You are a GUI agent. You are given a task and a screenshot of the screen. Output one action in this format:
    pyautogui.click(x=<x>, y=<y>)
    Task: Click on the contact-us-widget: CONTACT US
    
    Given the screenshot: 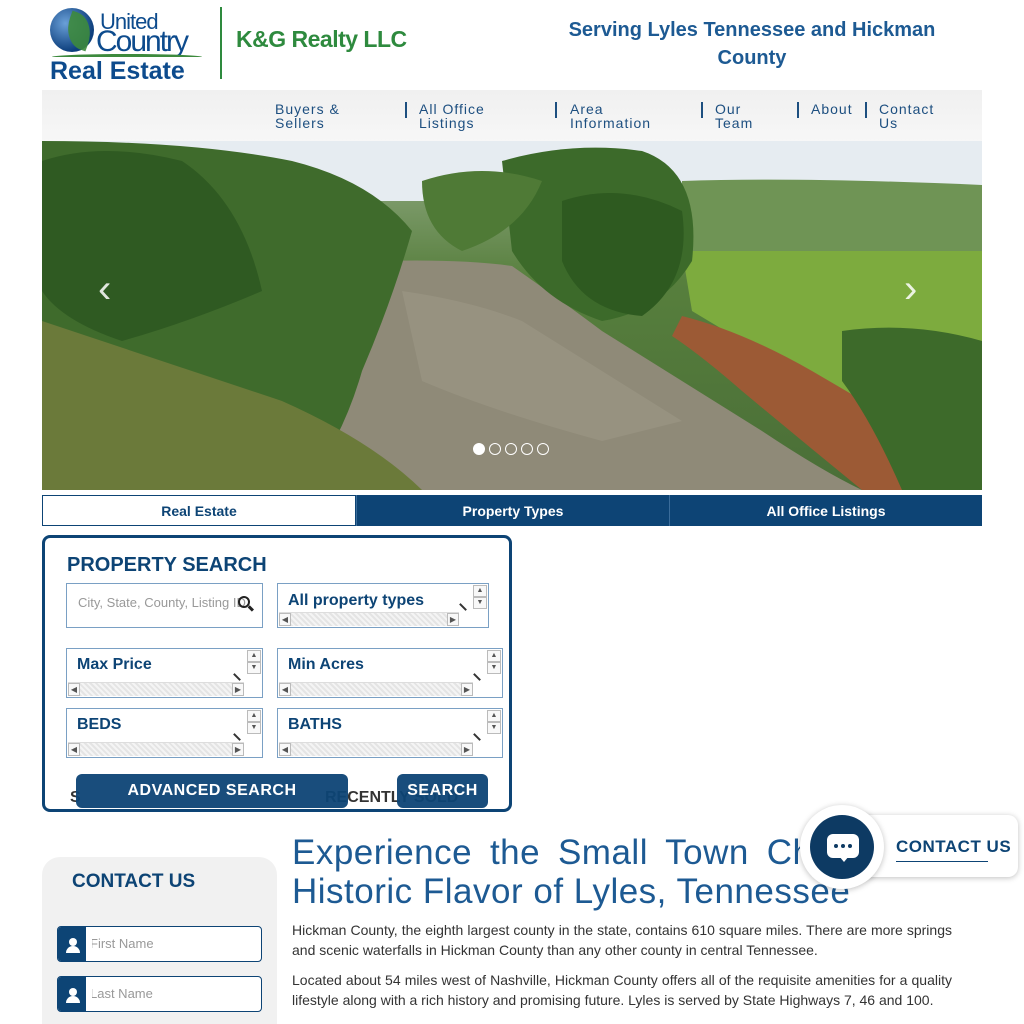 What is the action you would take?
    pyautogui.click(x=910, y=847)
    